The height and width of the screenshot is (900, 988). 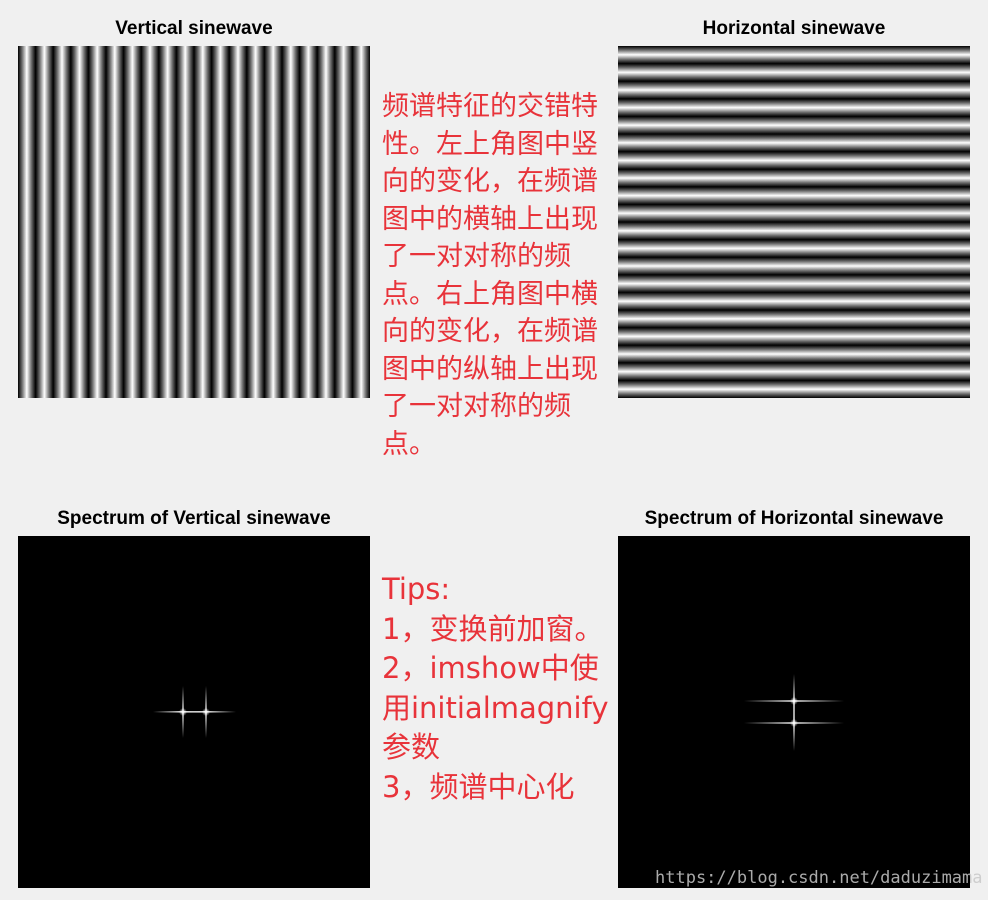 What do you see at coordinates (794, 28) in the screenshot?
I see `title-horizontal-sinewave: Horizontal sinewave` at bounding box center [794, 28].